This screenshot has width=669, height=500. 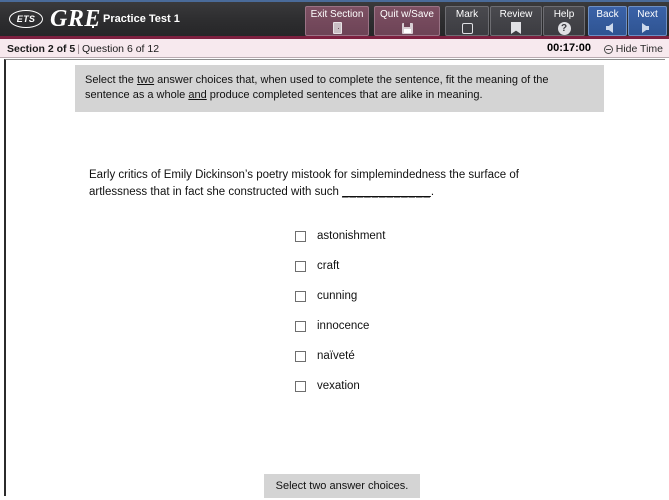 What do you see at coordinates (564, 14) in the screenshot?
I see `help-label: Help` at bounding box center [564, 14].